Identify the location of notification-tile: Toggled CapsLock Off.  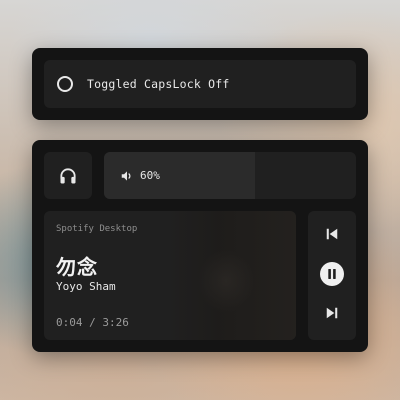
(200, 84).